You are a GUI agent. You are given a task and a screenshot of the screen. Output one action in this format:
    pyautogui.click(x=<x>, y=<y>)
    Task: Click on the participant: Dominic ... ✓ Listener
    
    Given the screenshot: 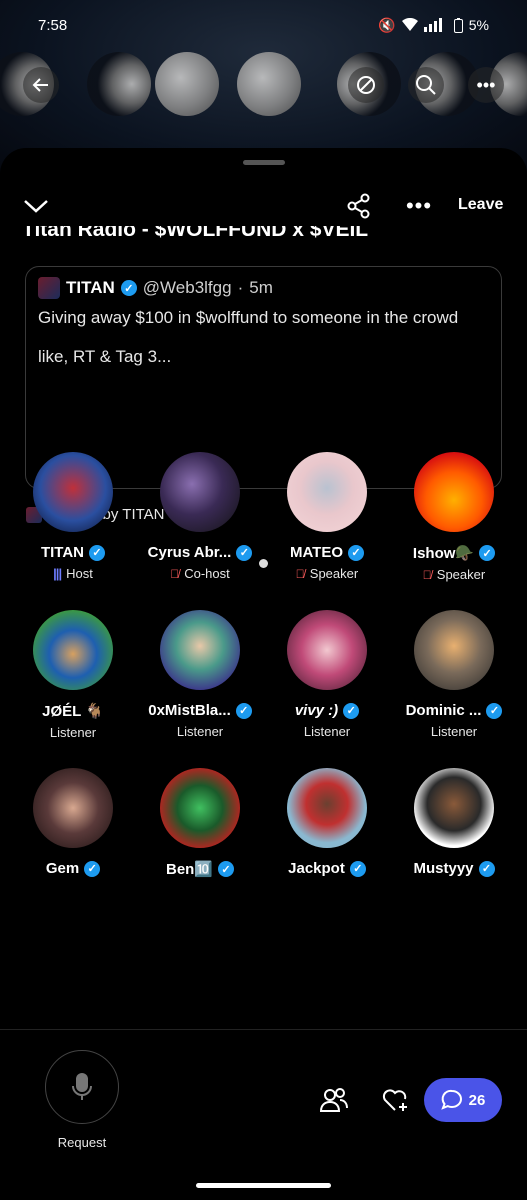 What is the action you would take?
    pyautogui.click(x=454, y=674)
    